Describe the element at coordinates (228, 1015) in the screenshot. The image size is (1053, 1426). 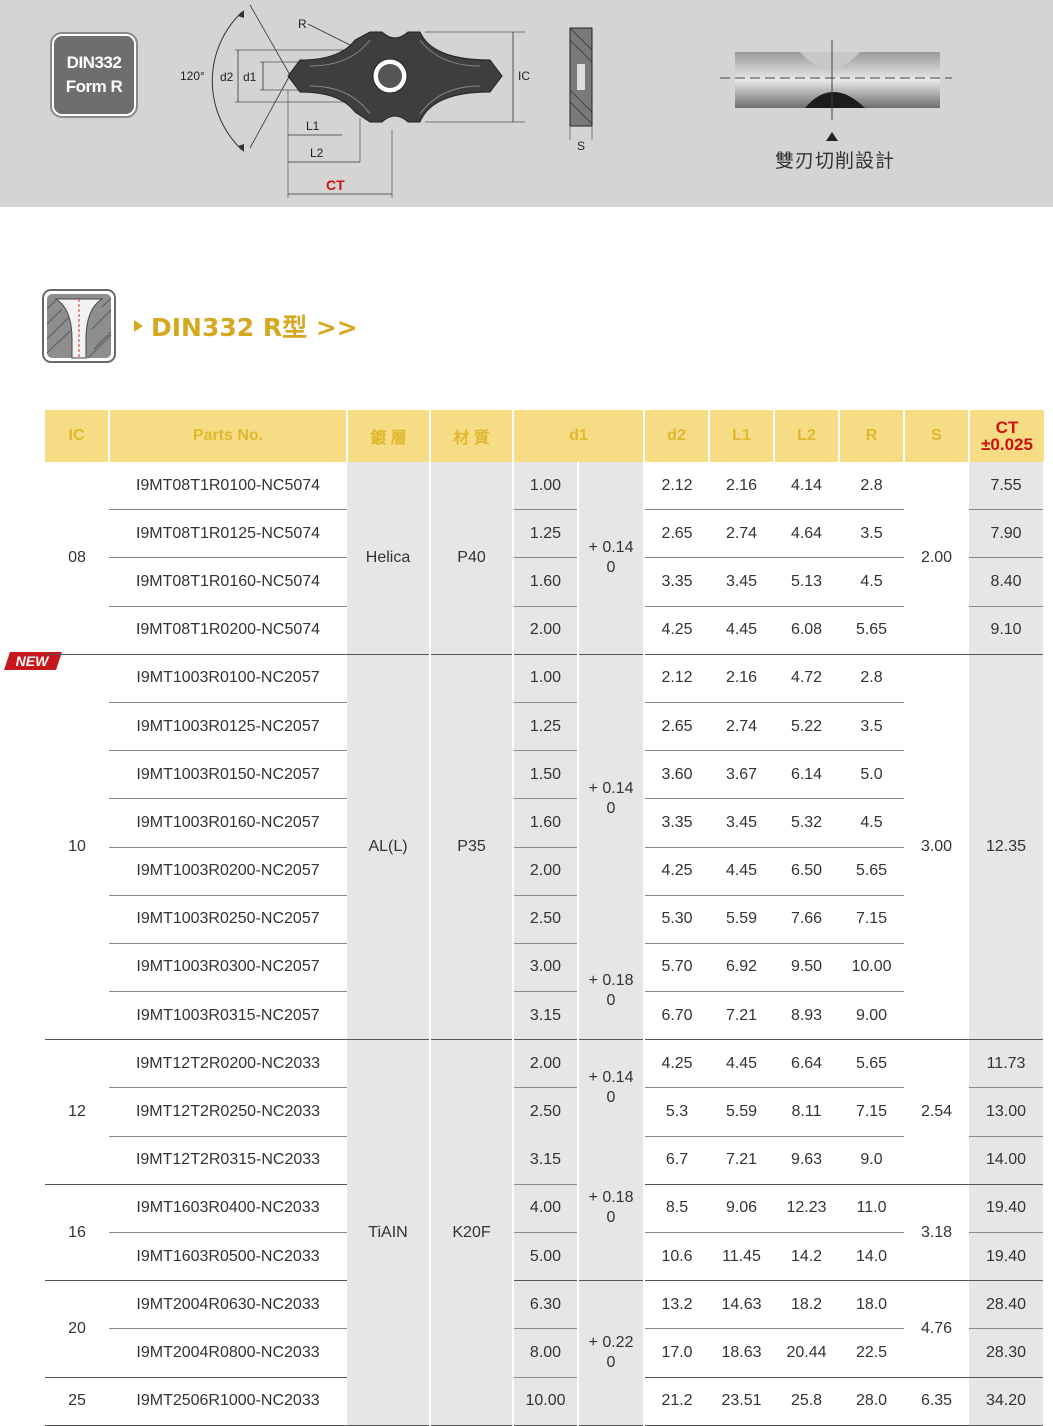
I see `part-number: I9MT1003R0315-NC2057` at that location.